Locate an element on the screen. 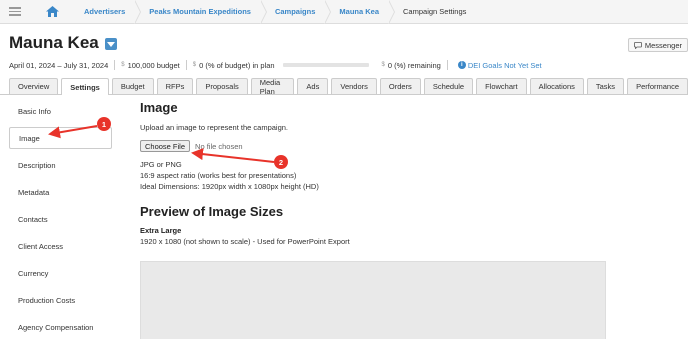 The image size is (688, 339). messenger-button: Messenger is located at coordinates (657, 45).